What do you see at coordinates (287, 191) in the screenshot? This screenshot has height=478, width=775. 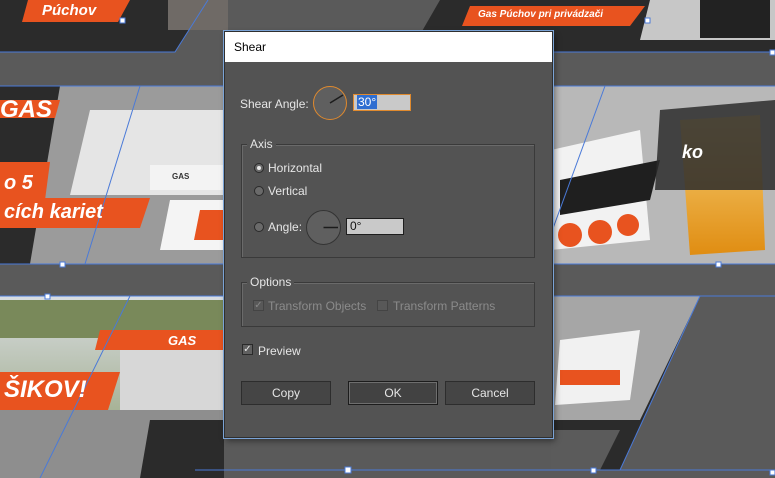 I see `axis-vertical-label: Vertical` at bounding box center [287, 191].